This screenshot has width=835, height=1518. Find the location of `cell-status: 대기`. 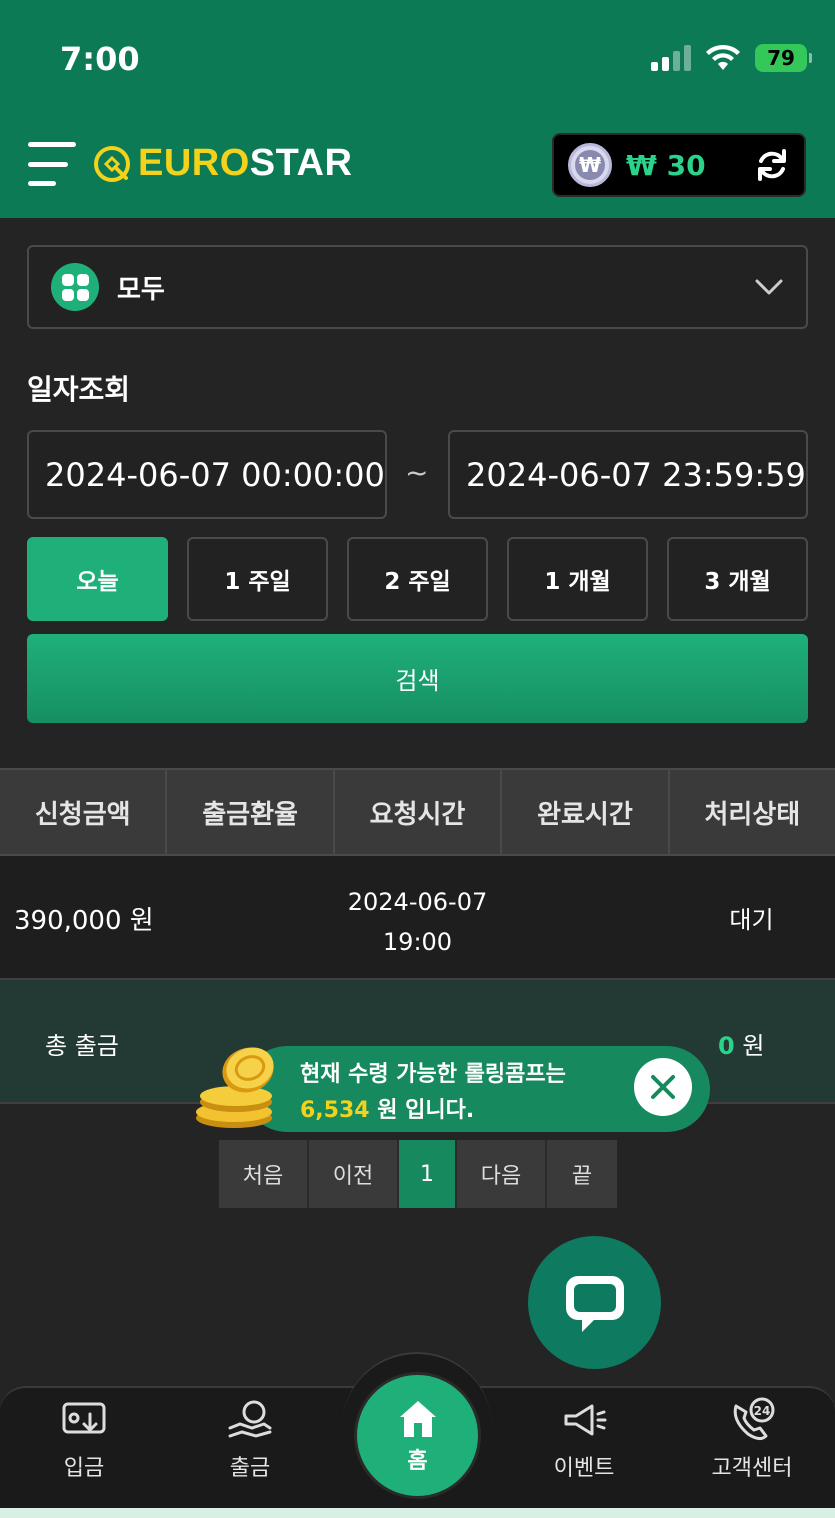

cell-status: 대기 is located at coordinates (751, 920).